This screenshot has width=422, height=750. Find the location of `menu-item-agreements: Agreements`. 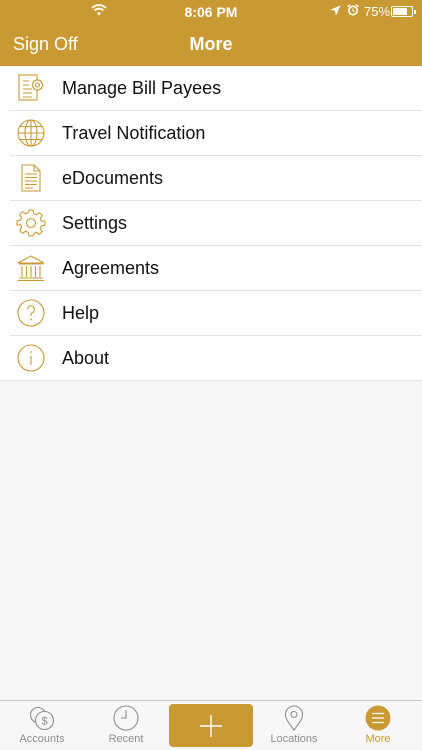

menu-item-agreements: Agreements is located at coordinates (211, 268).